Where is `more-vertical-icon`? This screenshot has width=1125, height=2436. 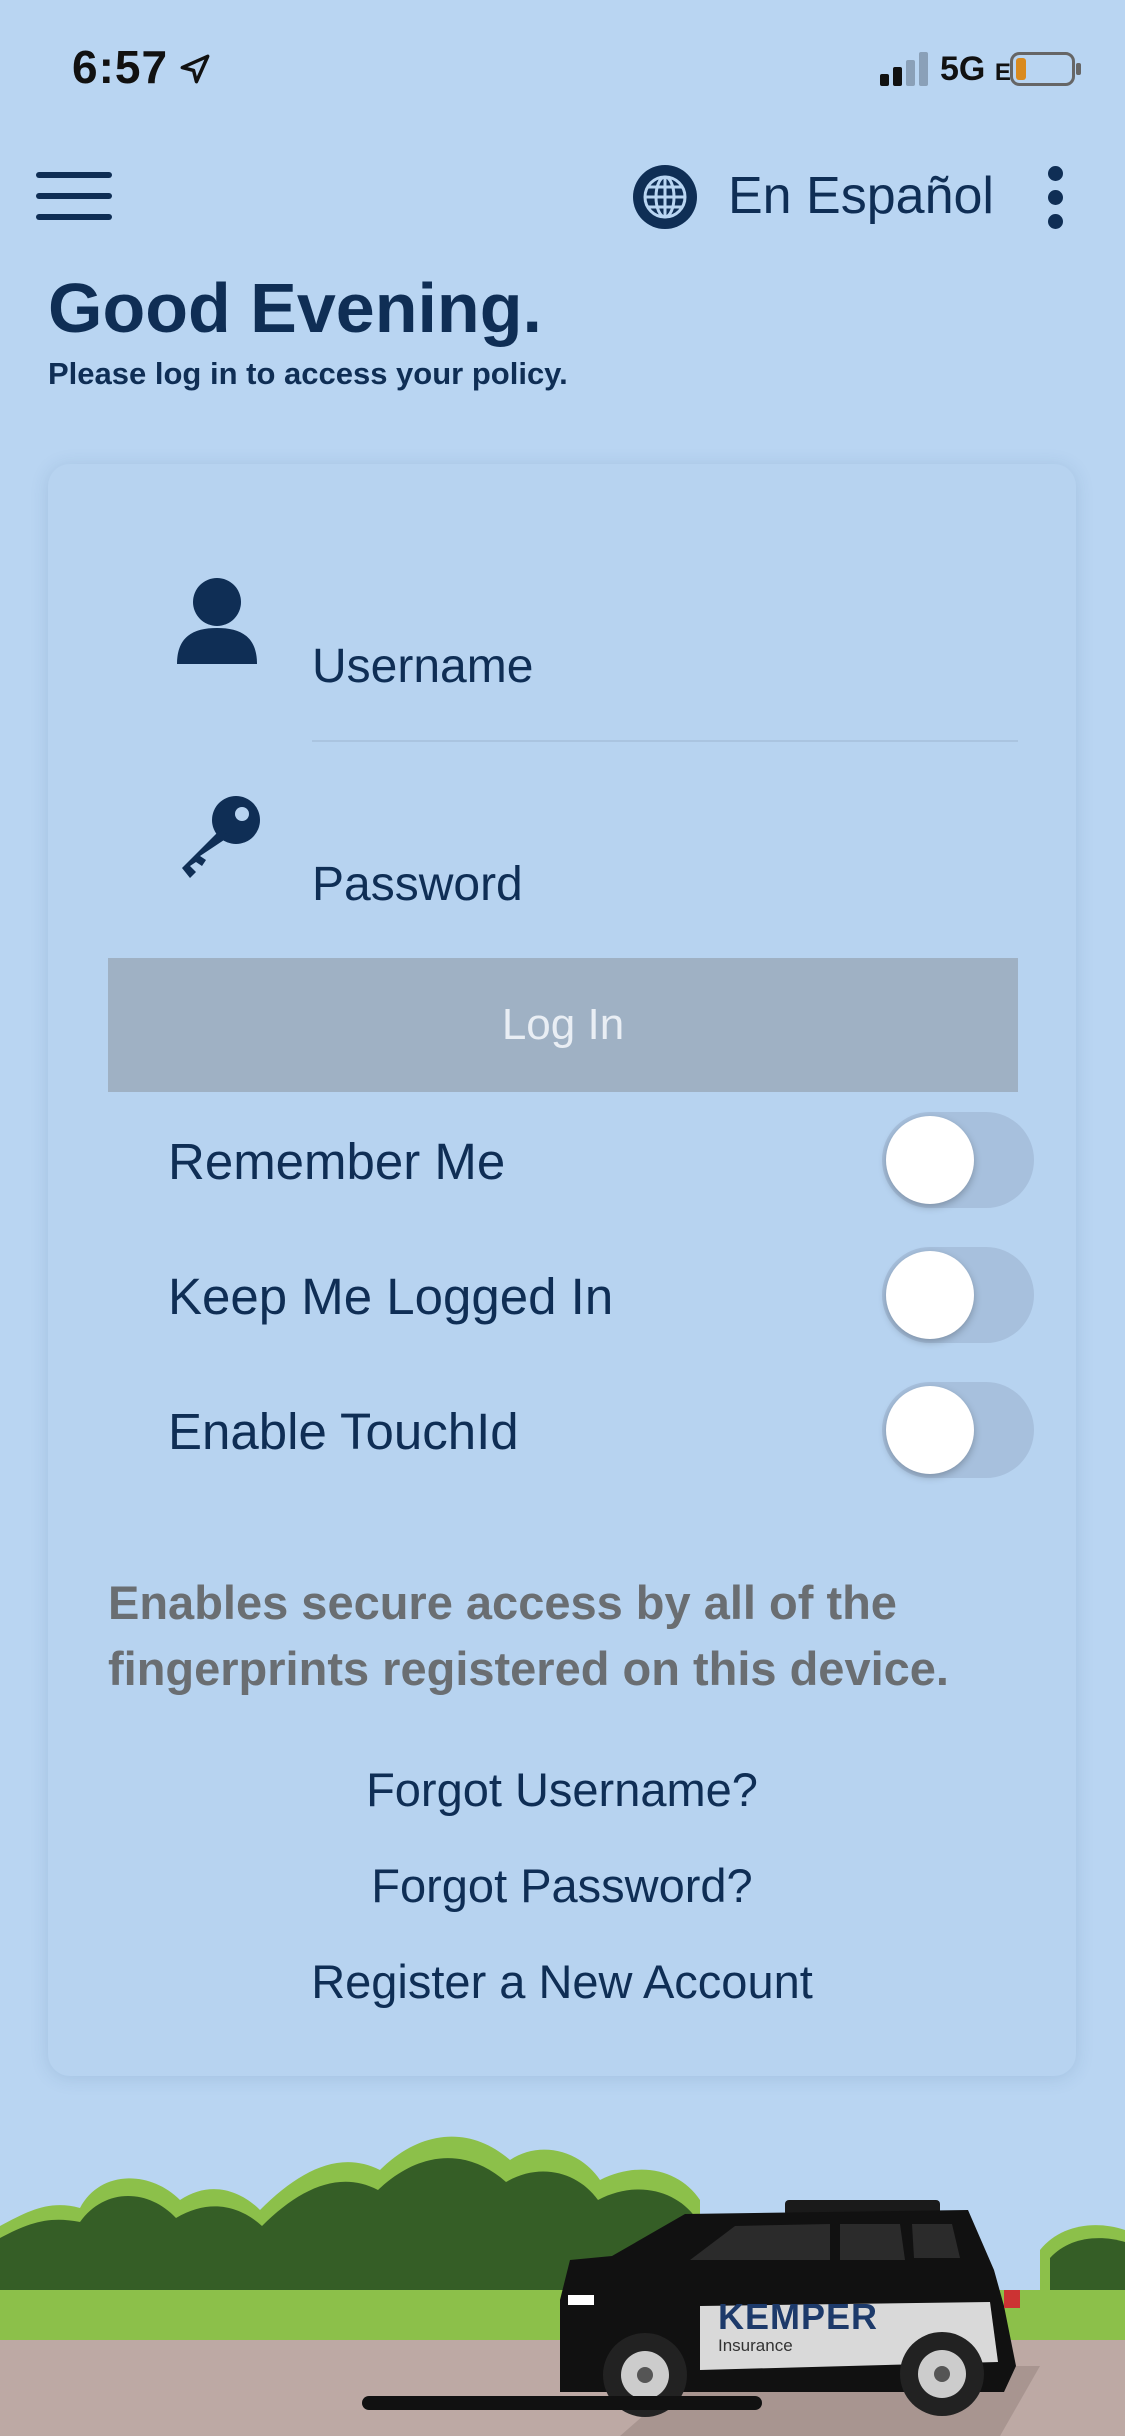 more-vertical-icon is located at coordinates (1055, 198).